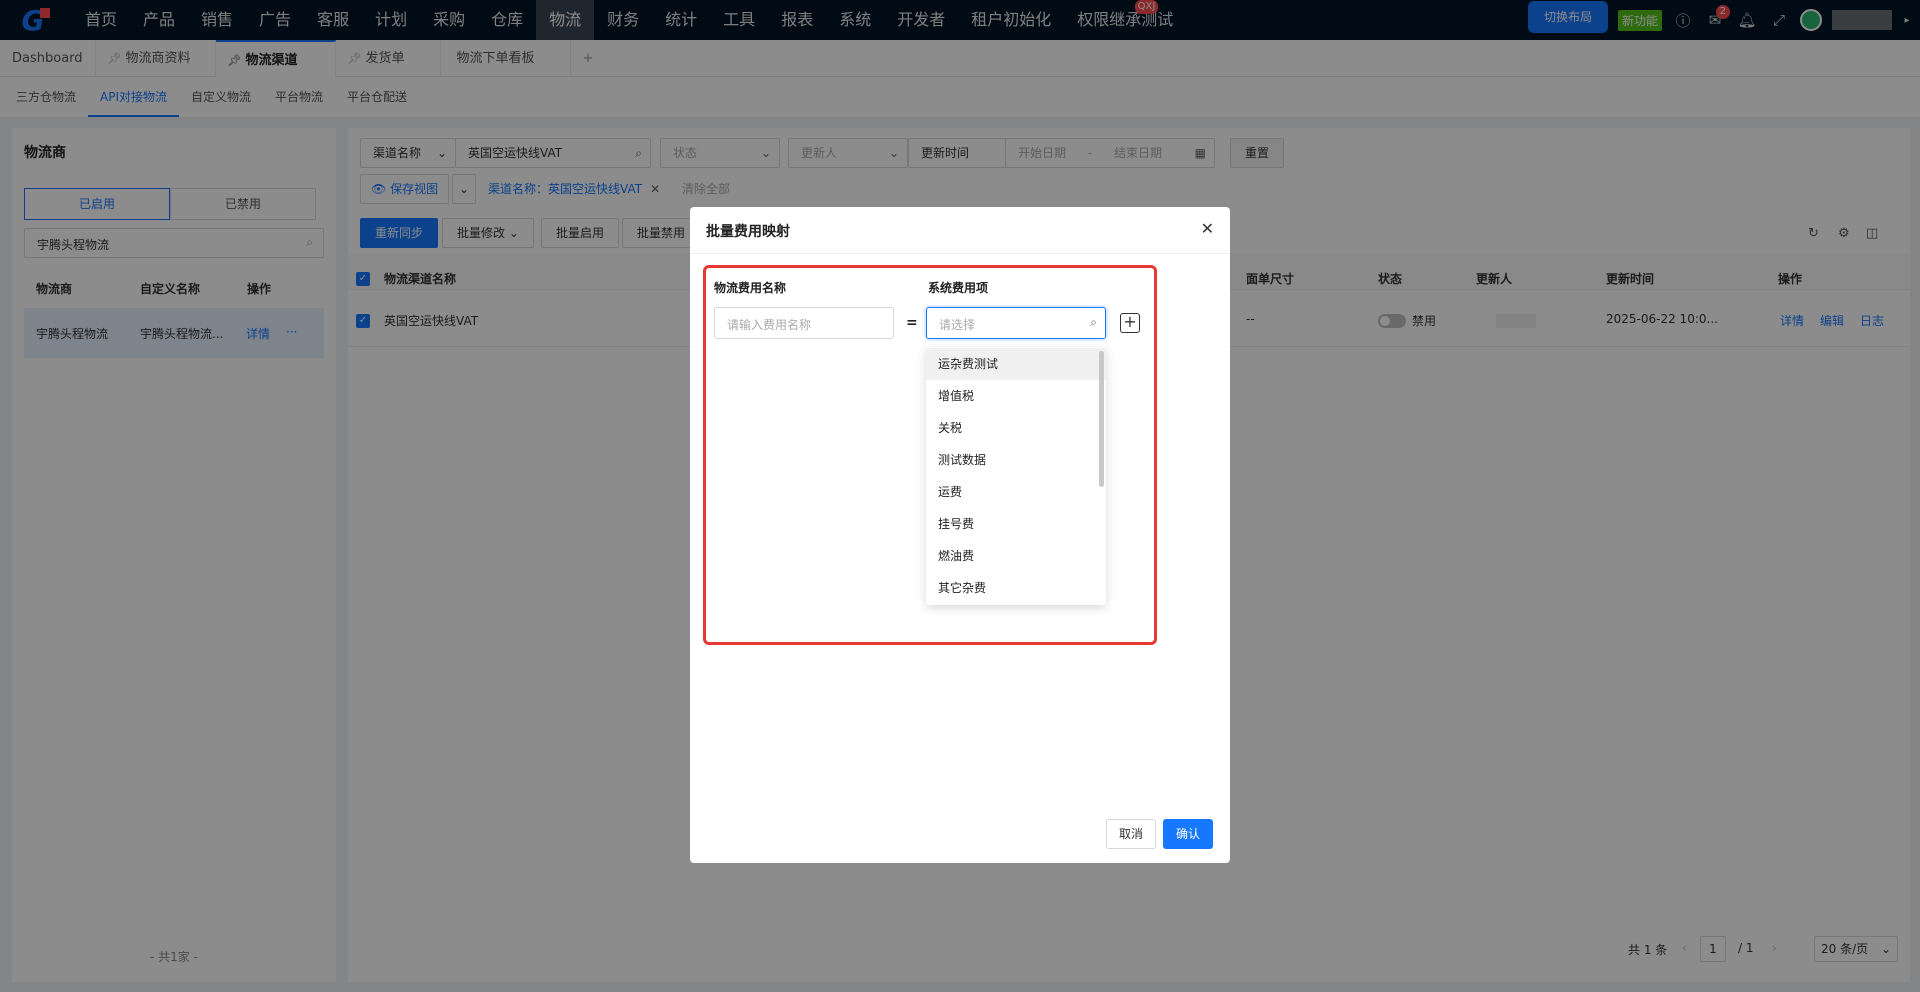 This screenshot has height=992, width=1920. What do you see at coordinates (1016, 524) in the screenshot?
I see `dropdown-option: 挂号费` at bounding box center [1016, 524].